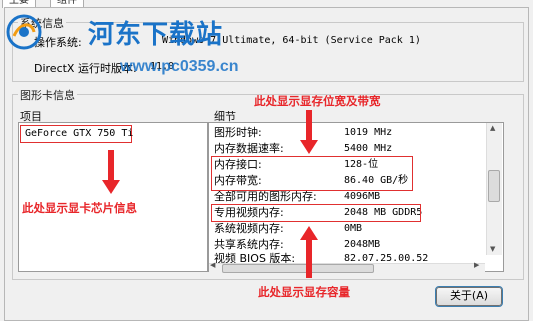 Image resolution: width=533 pixels, height=321 pixels. Describe the element at coordinates (111, 172) in the screenshot. I see `arrow-to-chip` at that location.